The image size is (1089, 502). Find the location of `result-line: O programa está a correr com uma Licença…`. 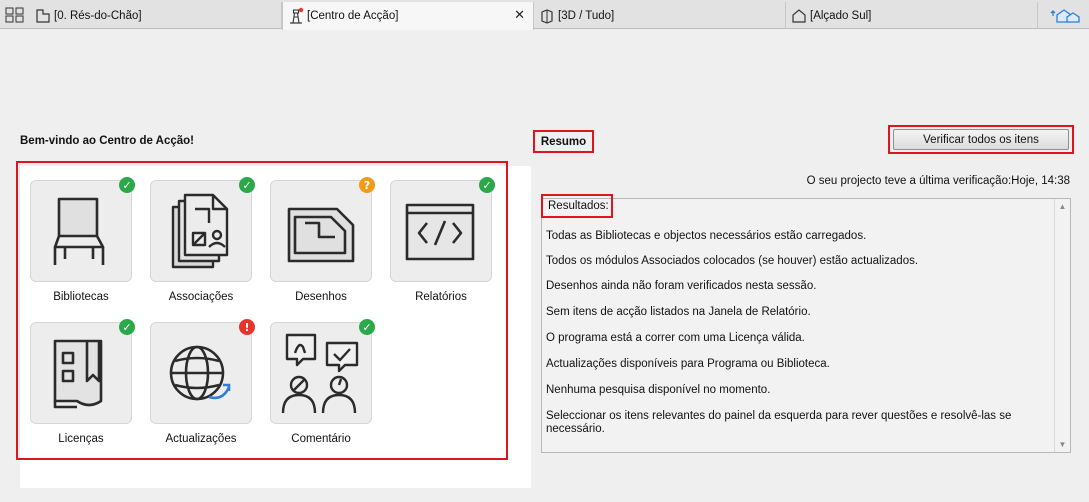

result-line: O programa está a correr com uma Licença… is located at coordinates (675, 338).